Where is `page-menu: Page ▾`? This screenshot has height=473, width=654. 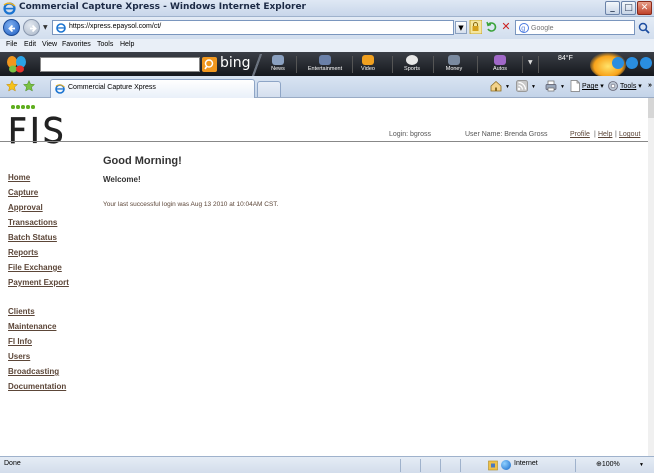
page-menu: Page ▾ is located at coordinates (593, 86).